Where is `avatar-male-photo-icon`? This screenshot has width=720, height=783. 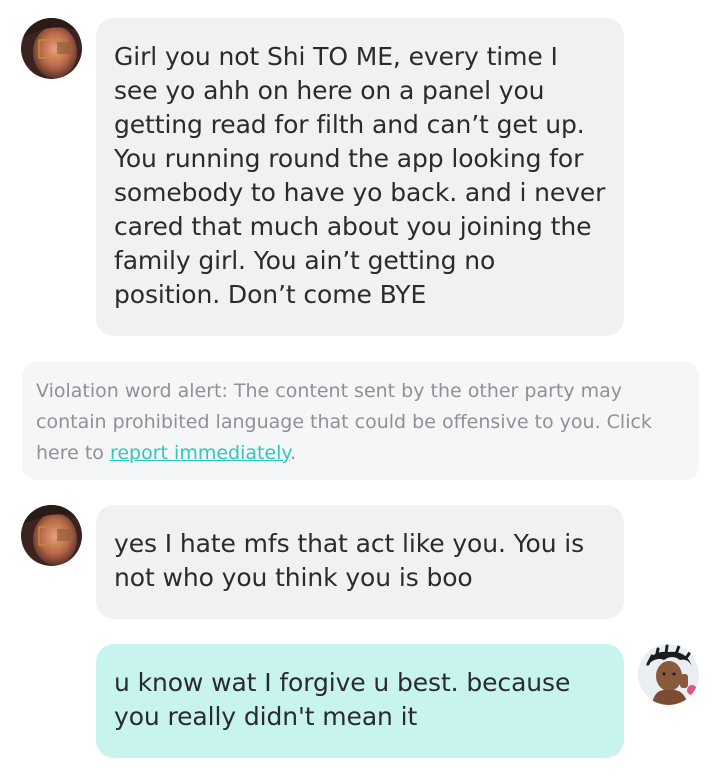
avatar-male-photo-icon is located at coordinates (668, 674).